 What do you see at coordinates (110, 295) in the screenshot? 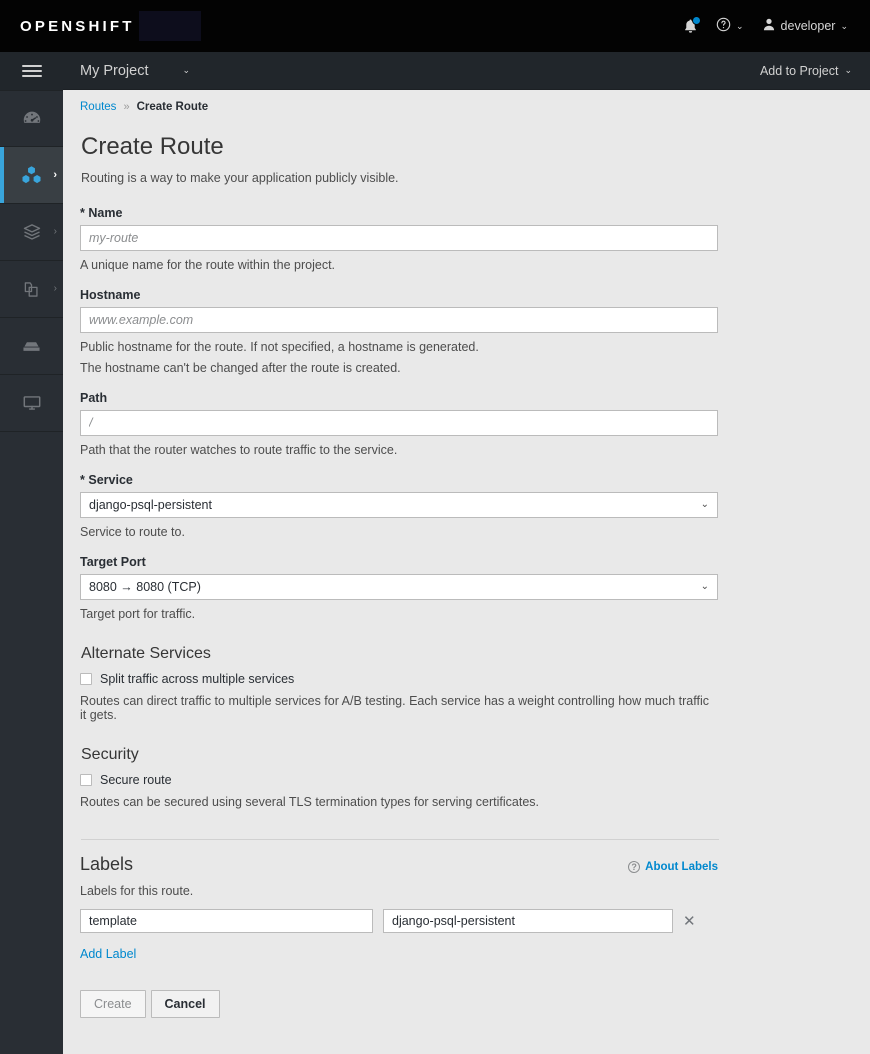
I see `hostname-label: Hostname` at bounding box center [110, 295].